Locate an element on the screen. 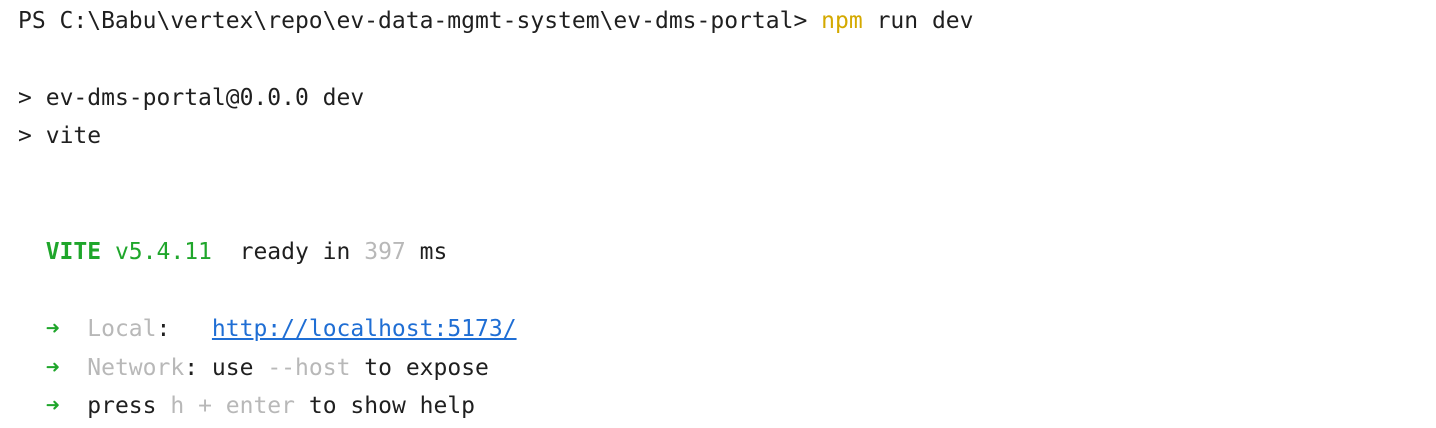 This screenshot has width=1436, height=428. vite-version: v5.4.11 is located at coordinates (163, 252).